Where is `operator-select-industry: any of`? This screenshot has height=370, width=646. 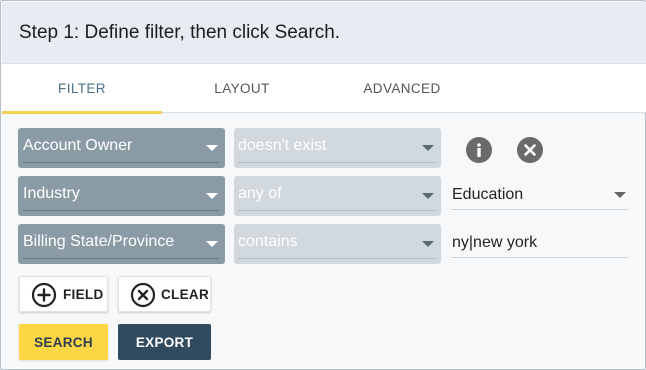
operator-select-industry: any of is located at coordinates (337, 196).